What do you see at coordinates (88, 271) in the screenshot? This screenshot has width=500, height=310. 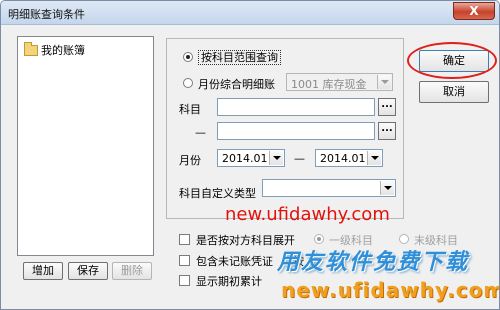 I see `save-button: 保存` at bounding box center [88, 271].